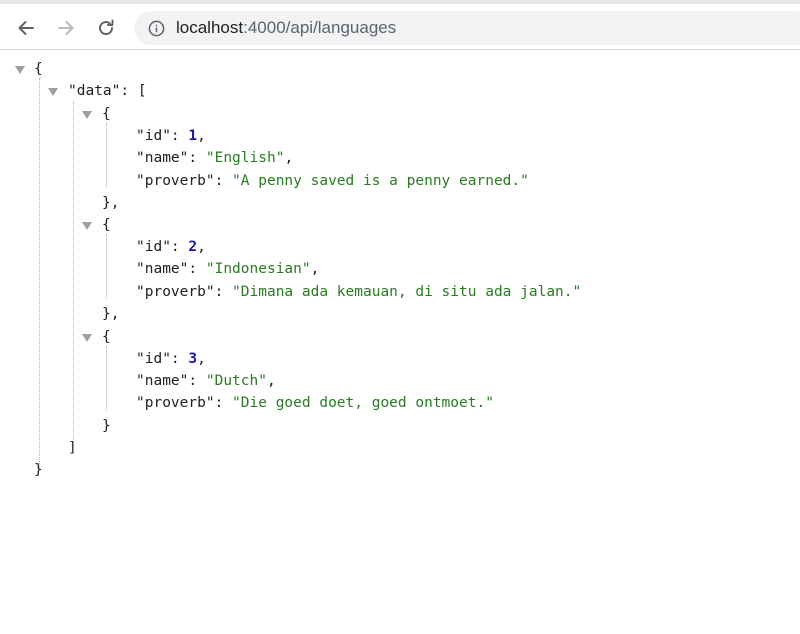  Describe the element at coordinates (193, 359) in the screenshot. I see `json-number: 3` at that location.